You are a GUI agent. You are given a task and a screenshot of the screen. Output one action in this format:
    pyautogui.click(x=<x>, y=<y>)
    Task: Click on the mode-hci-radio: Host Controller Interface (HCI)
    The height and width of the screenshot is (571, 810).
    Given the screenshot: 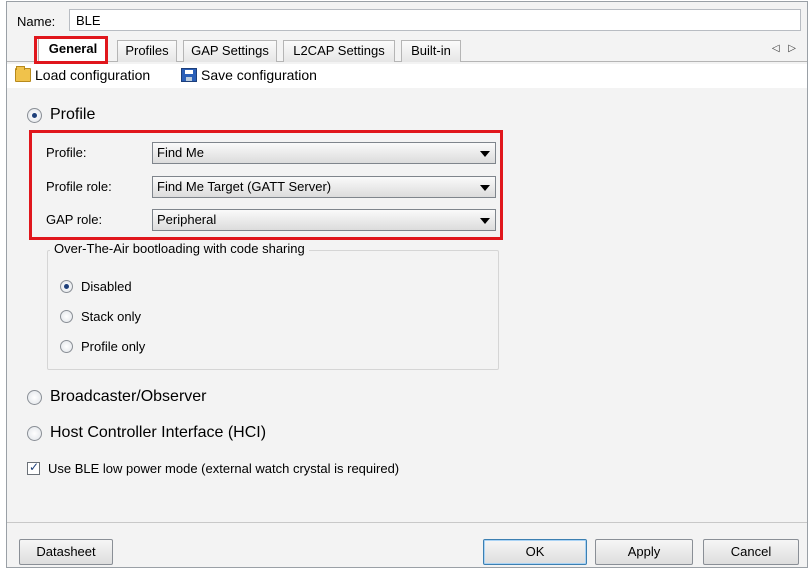 What is the action you would take?
    pyautogui.click(x=146, y=433)
    